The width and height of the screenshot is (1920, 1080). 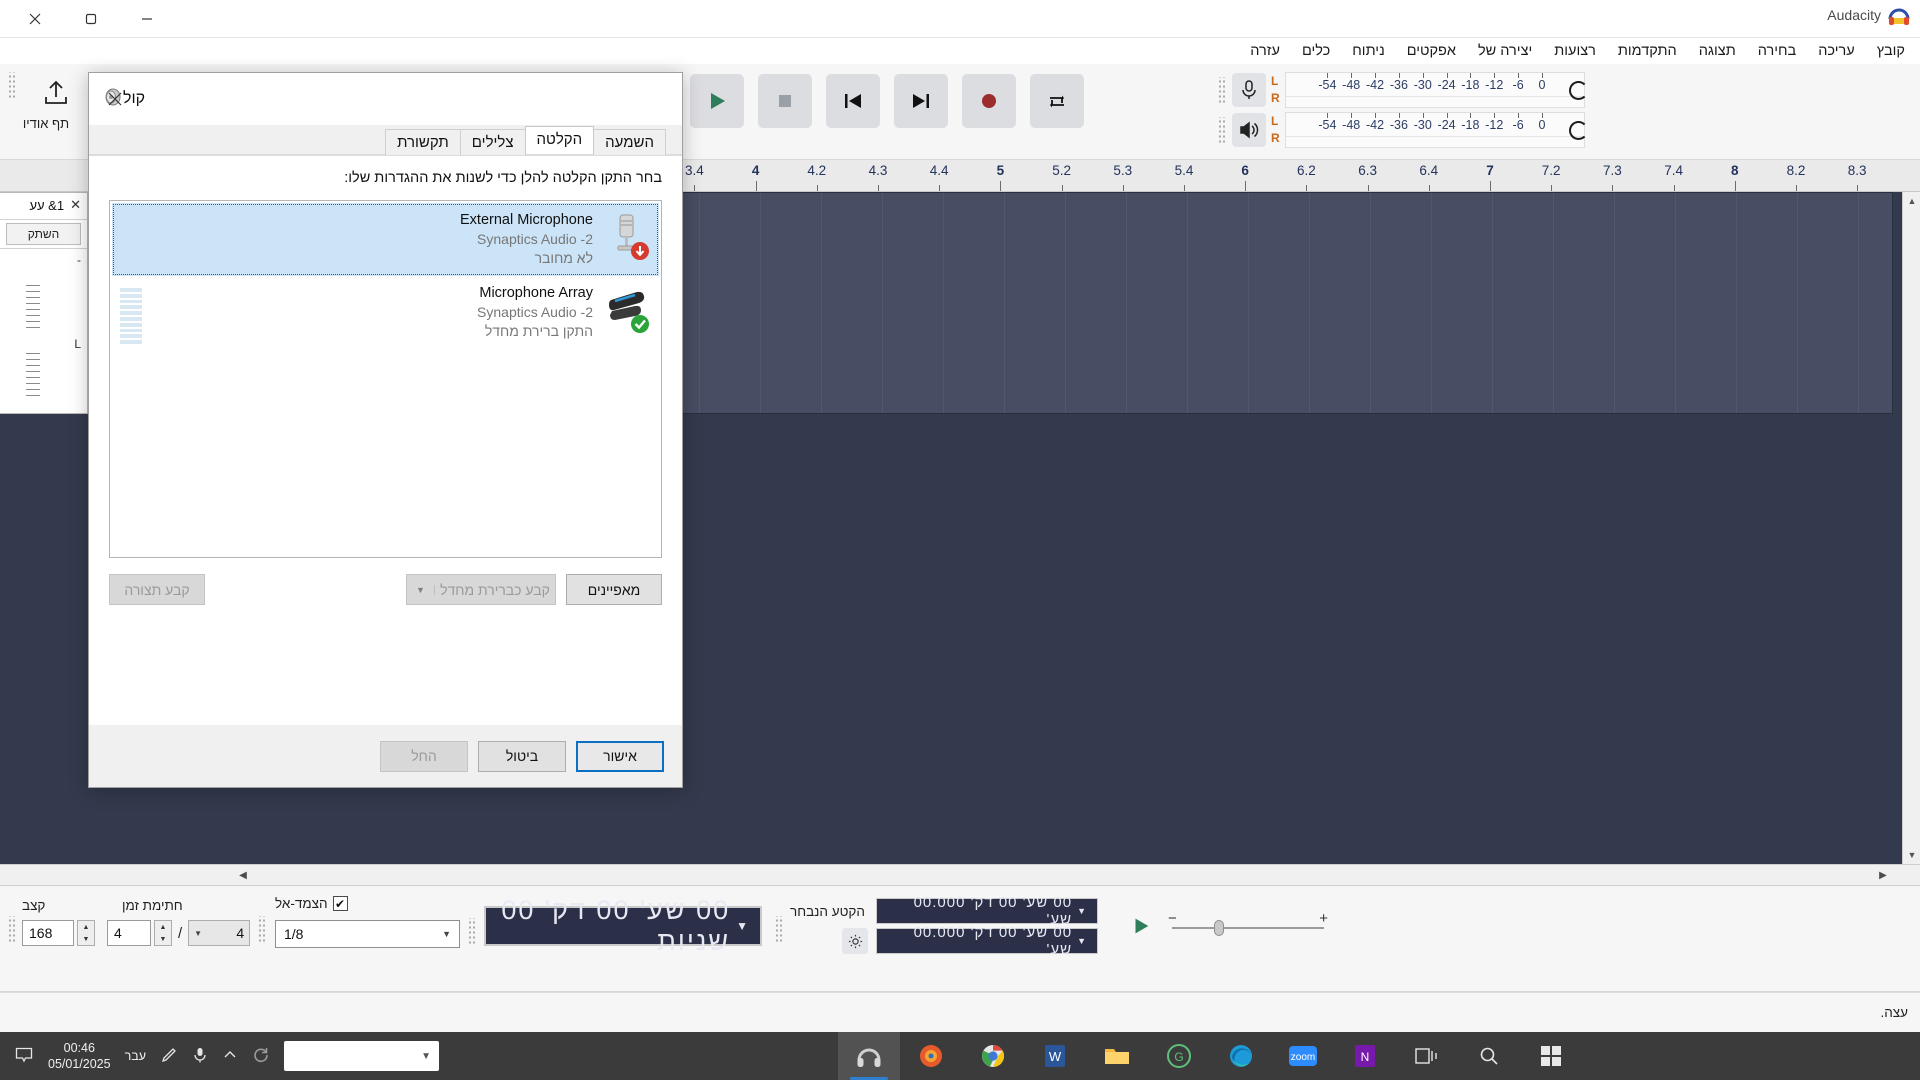 I want to click on cancel-button: ביטול, so click(x=522, y=756).